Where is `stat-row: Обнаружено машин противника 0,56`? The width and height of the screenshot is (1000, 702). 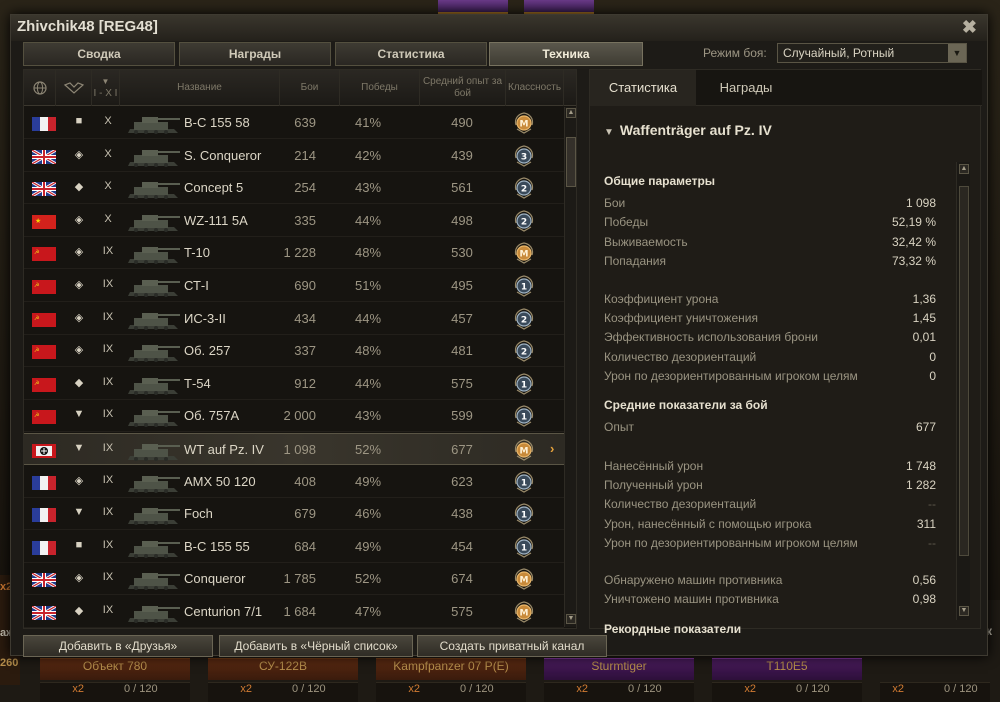 stat-row: Обнаружено машин противника 0,56 is located at coordinates (770, 581).